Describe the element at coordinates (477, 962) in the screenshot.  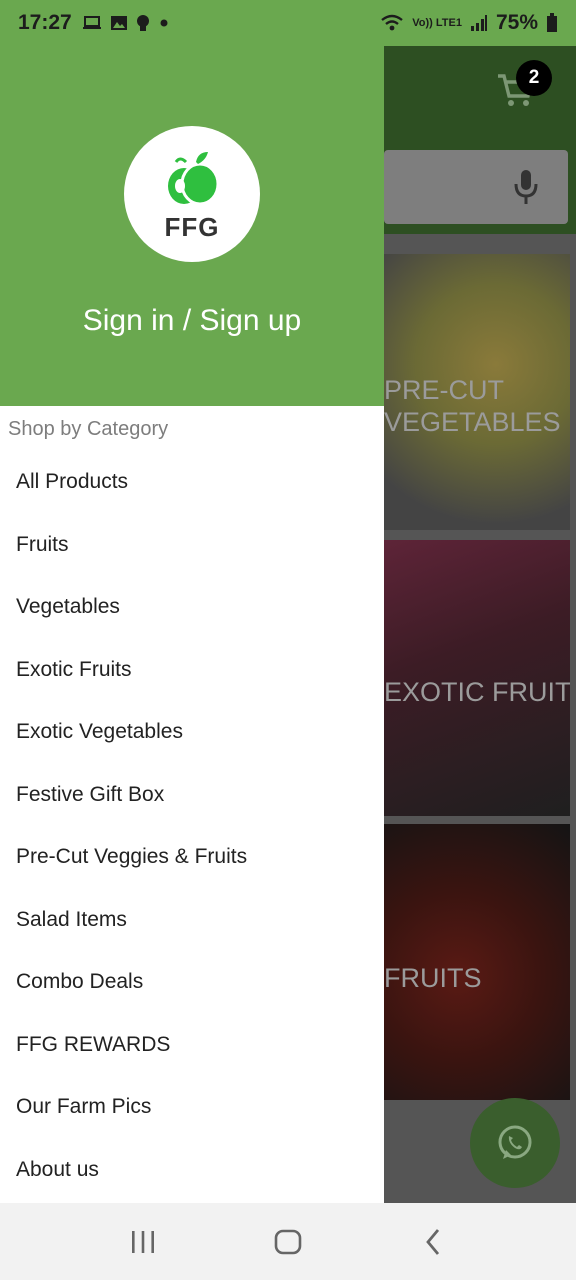
I see `category-tile-fruits: FRUITS` at that location.